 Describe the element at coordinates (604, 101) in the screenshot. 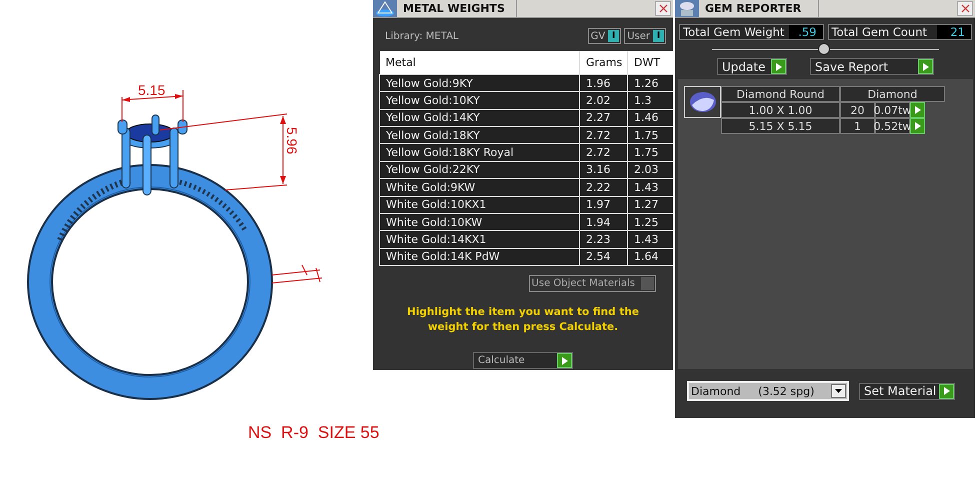

I see `table-cell: 2.02` at that location.